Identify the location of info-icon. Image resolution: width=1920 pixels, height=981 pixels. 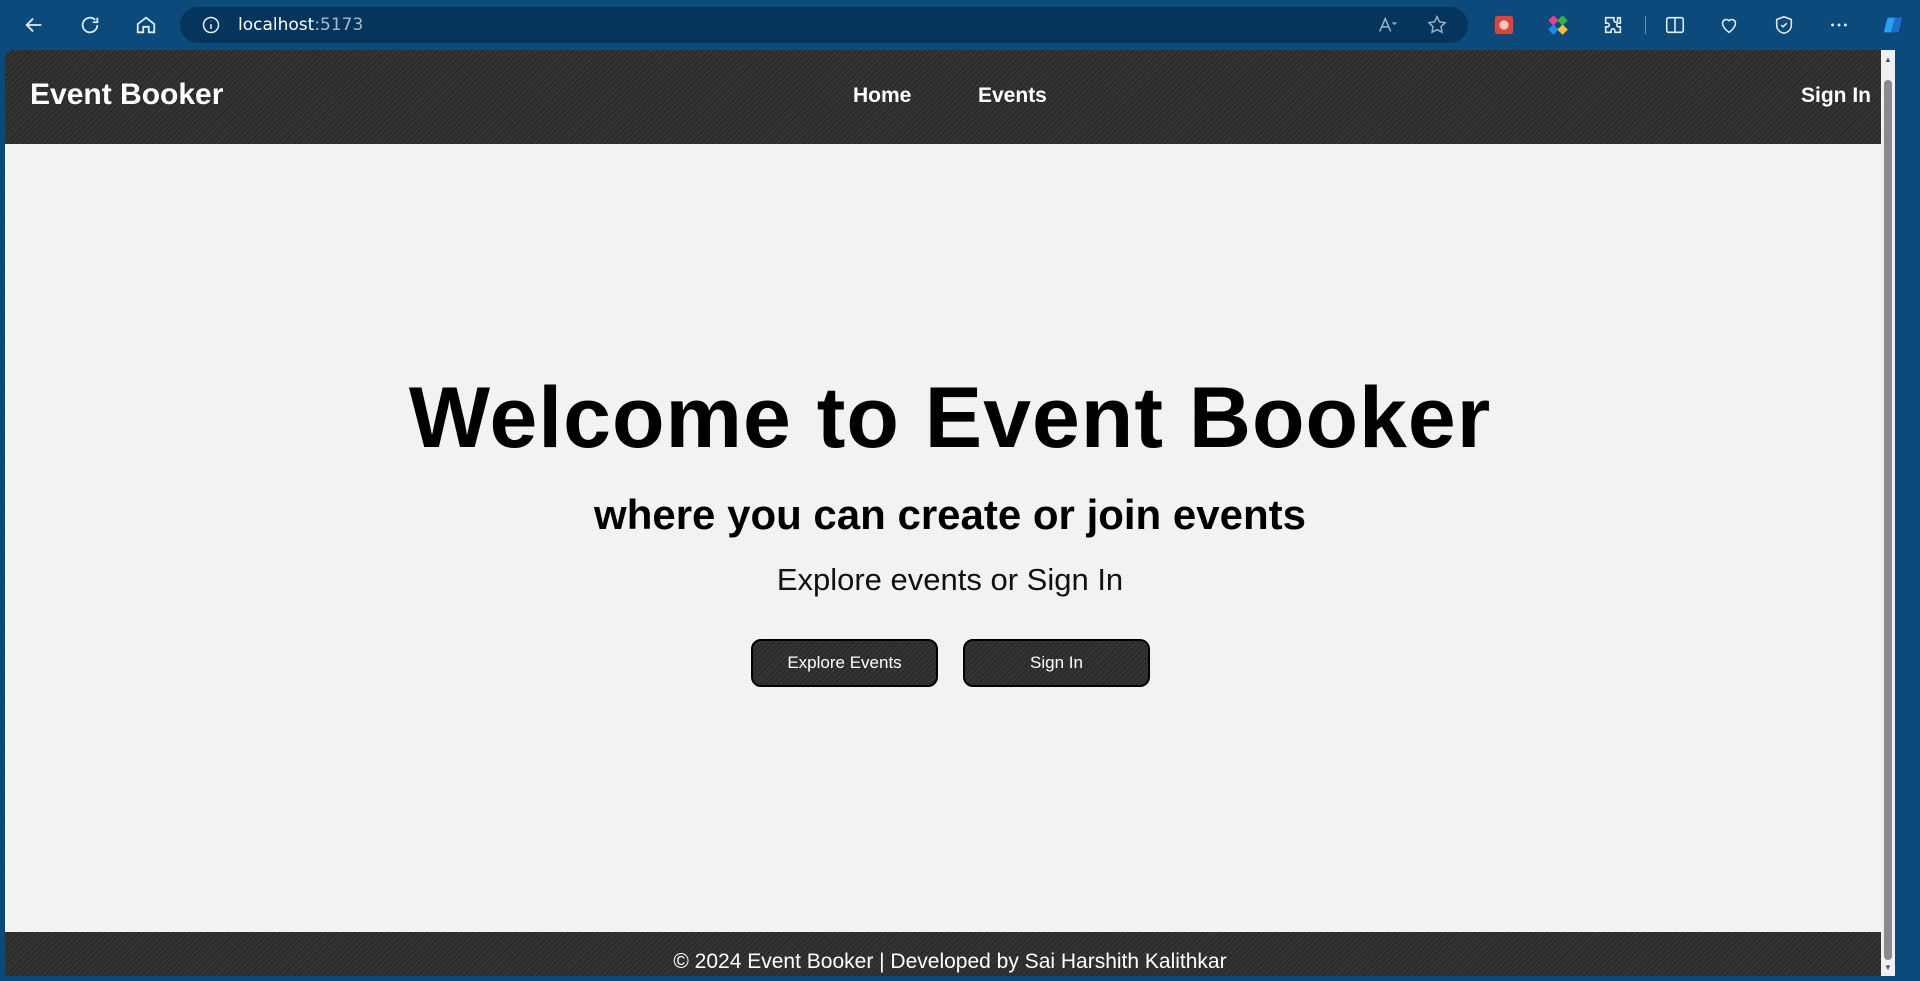
(211, 25).